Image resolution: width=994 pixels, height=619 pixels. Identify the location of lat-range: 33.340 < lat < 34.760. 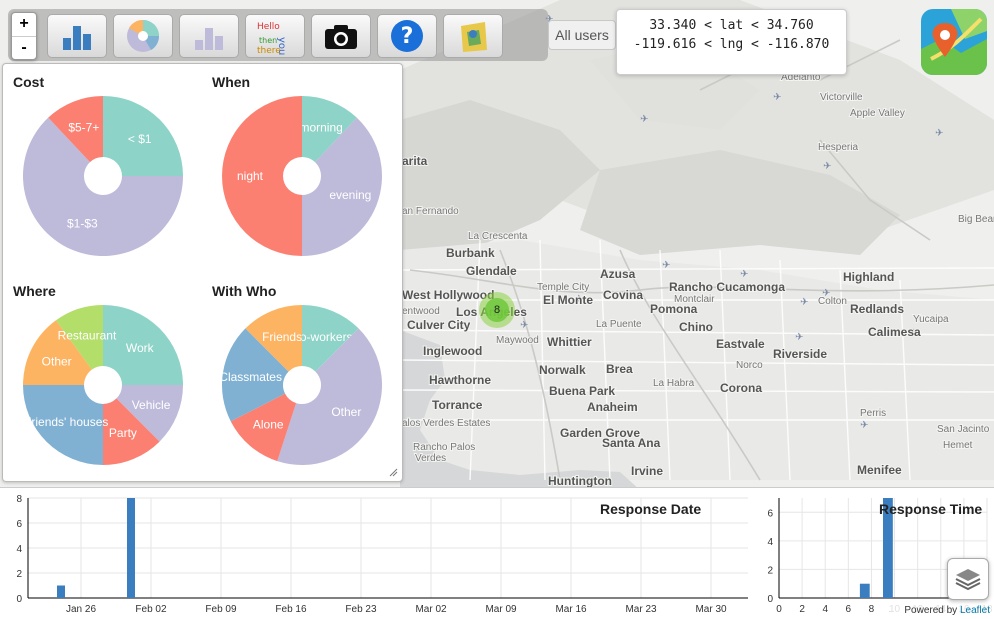
(731, 25).